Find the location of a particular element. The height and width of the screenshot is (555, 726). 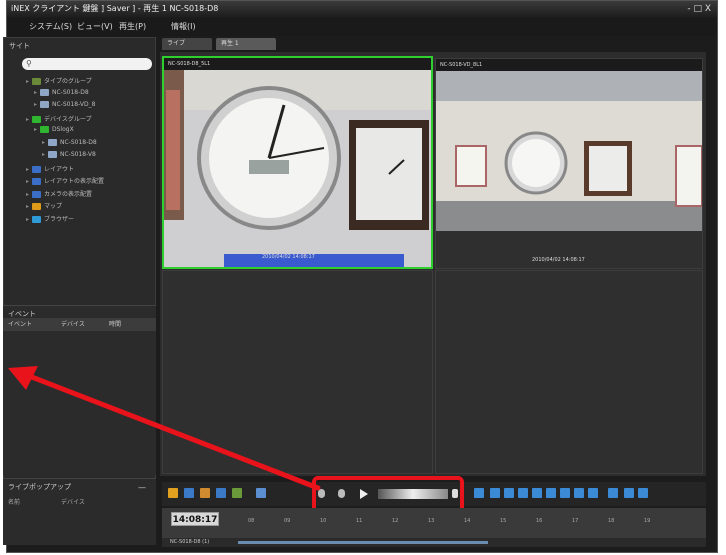

tree-item-label: タイプのグループ is located at coordinates (68, 81).